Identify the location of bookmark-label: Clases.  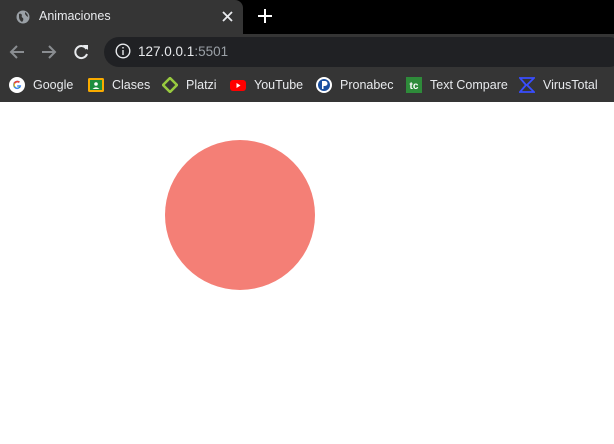
(131, 85).